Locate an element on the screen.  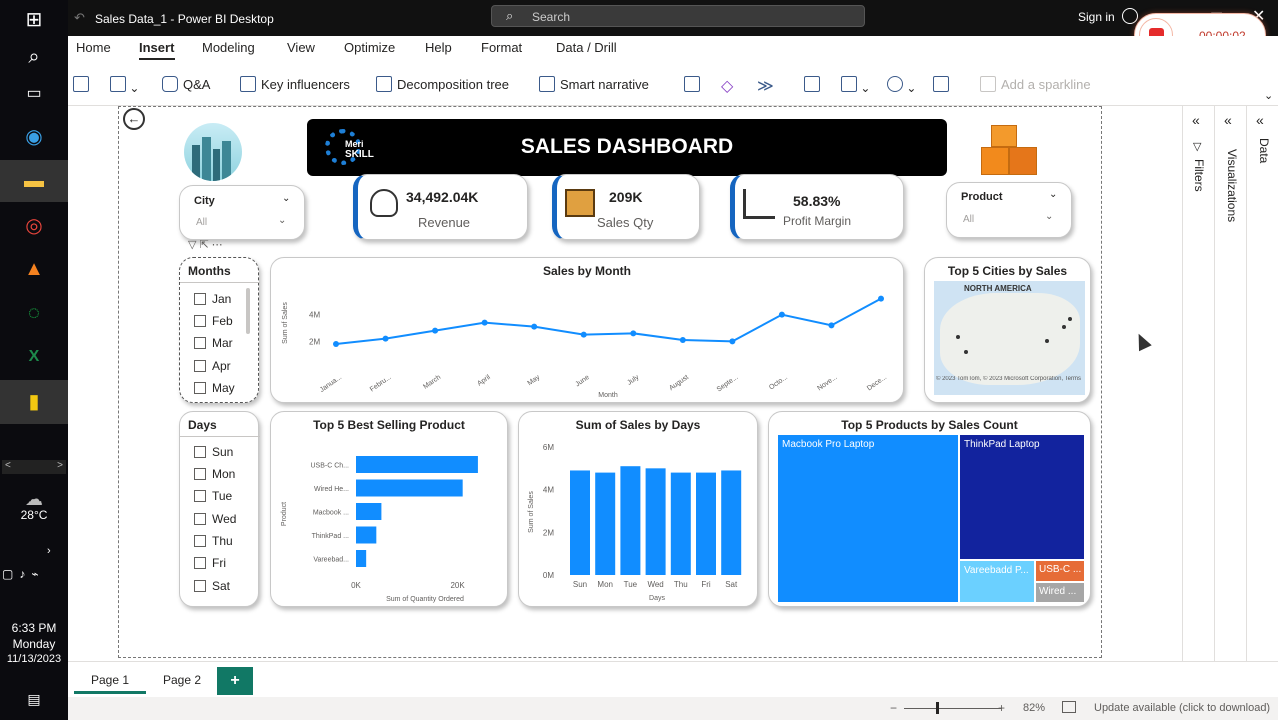
tray-icons: ▢♪⌁ is located at coordinates (23, 574).